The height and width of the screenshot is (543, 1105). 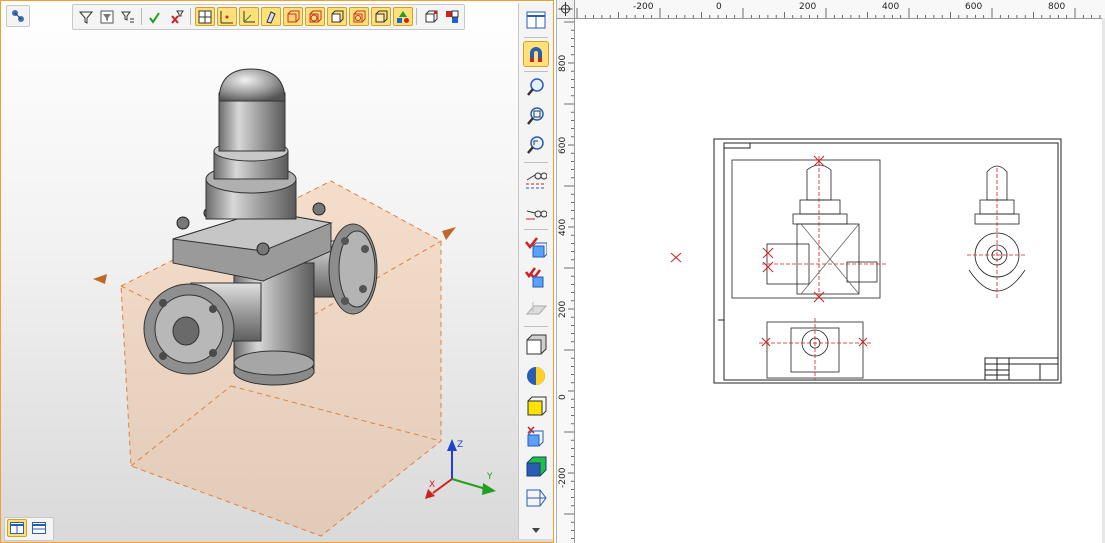 I want to click on transparent-plane-button, so click(x=536, y=309).